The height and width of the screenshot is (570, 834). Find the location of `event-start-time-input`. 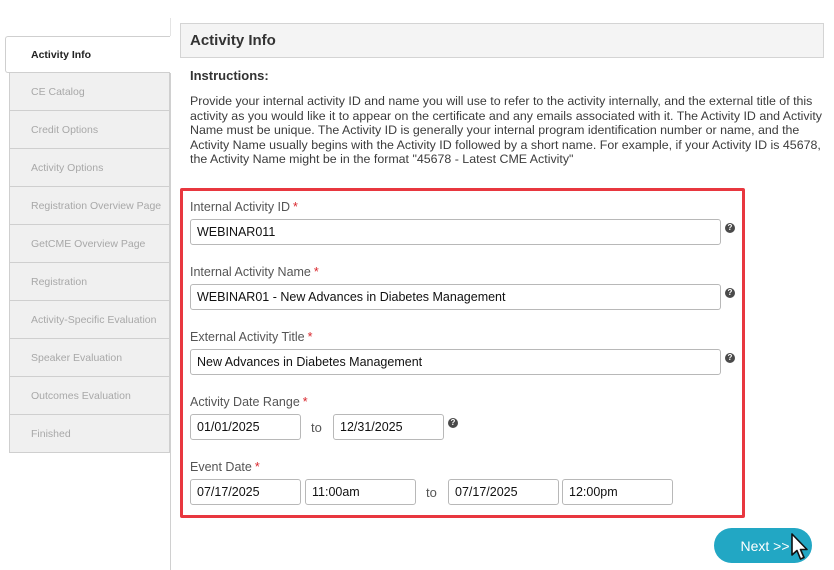

event-start-time-input is located at coordinates (360, 492).